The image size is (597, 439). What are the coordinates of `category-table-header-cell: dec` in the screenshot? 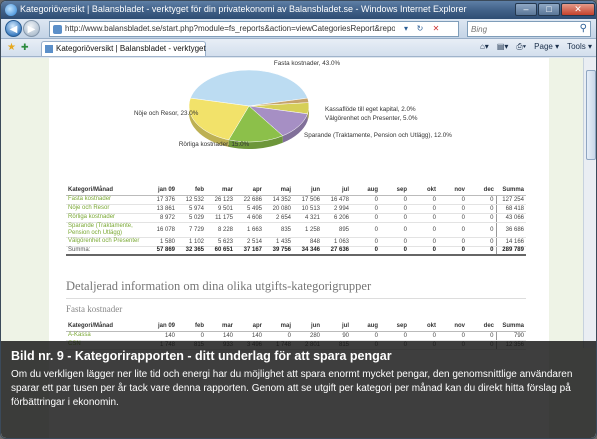 It's located at (481, 190).